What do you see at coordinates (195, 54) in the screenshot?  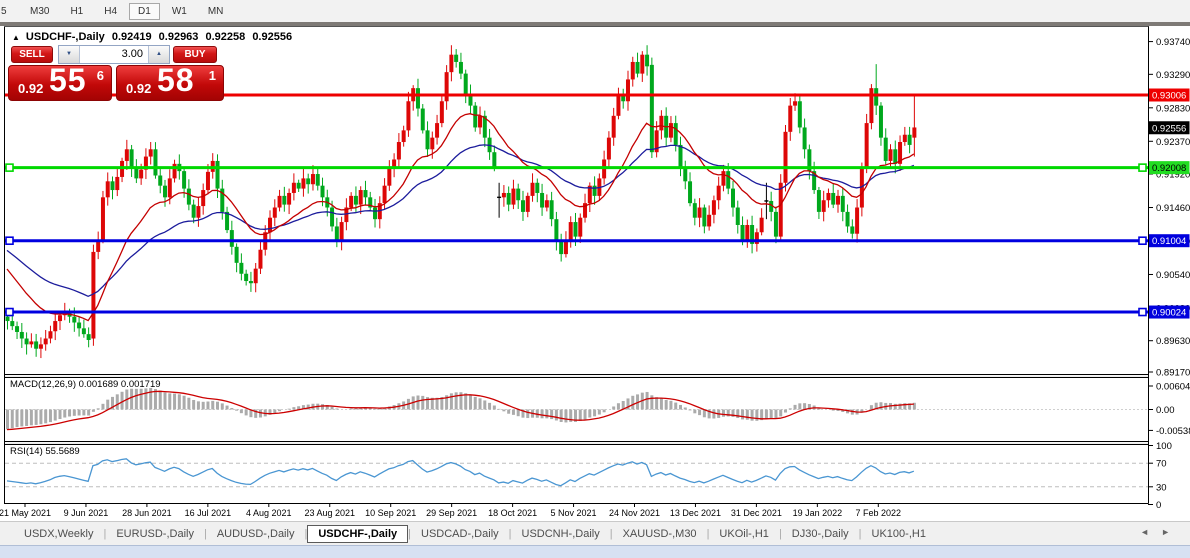 I see `buy-button: BUY` at bounding box center [195, 54].